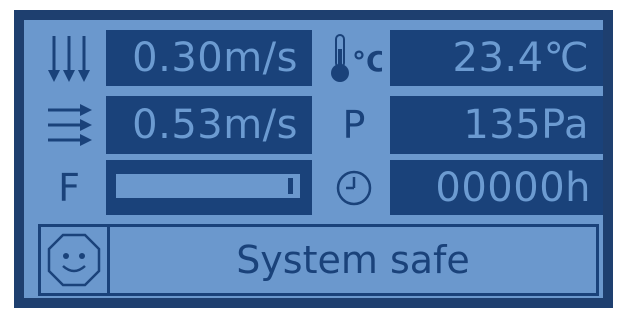  Describe the element at coordinates (209, 125) in the screenshot. I see `horizontal-airspeed-value: 0.53m/s` at that location.